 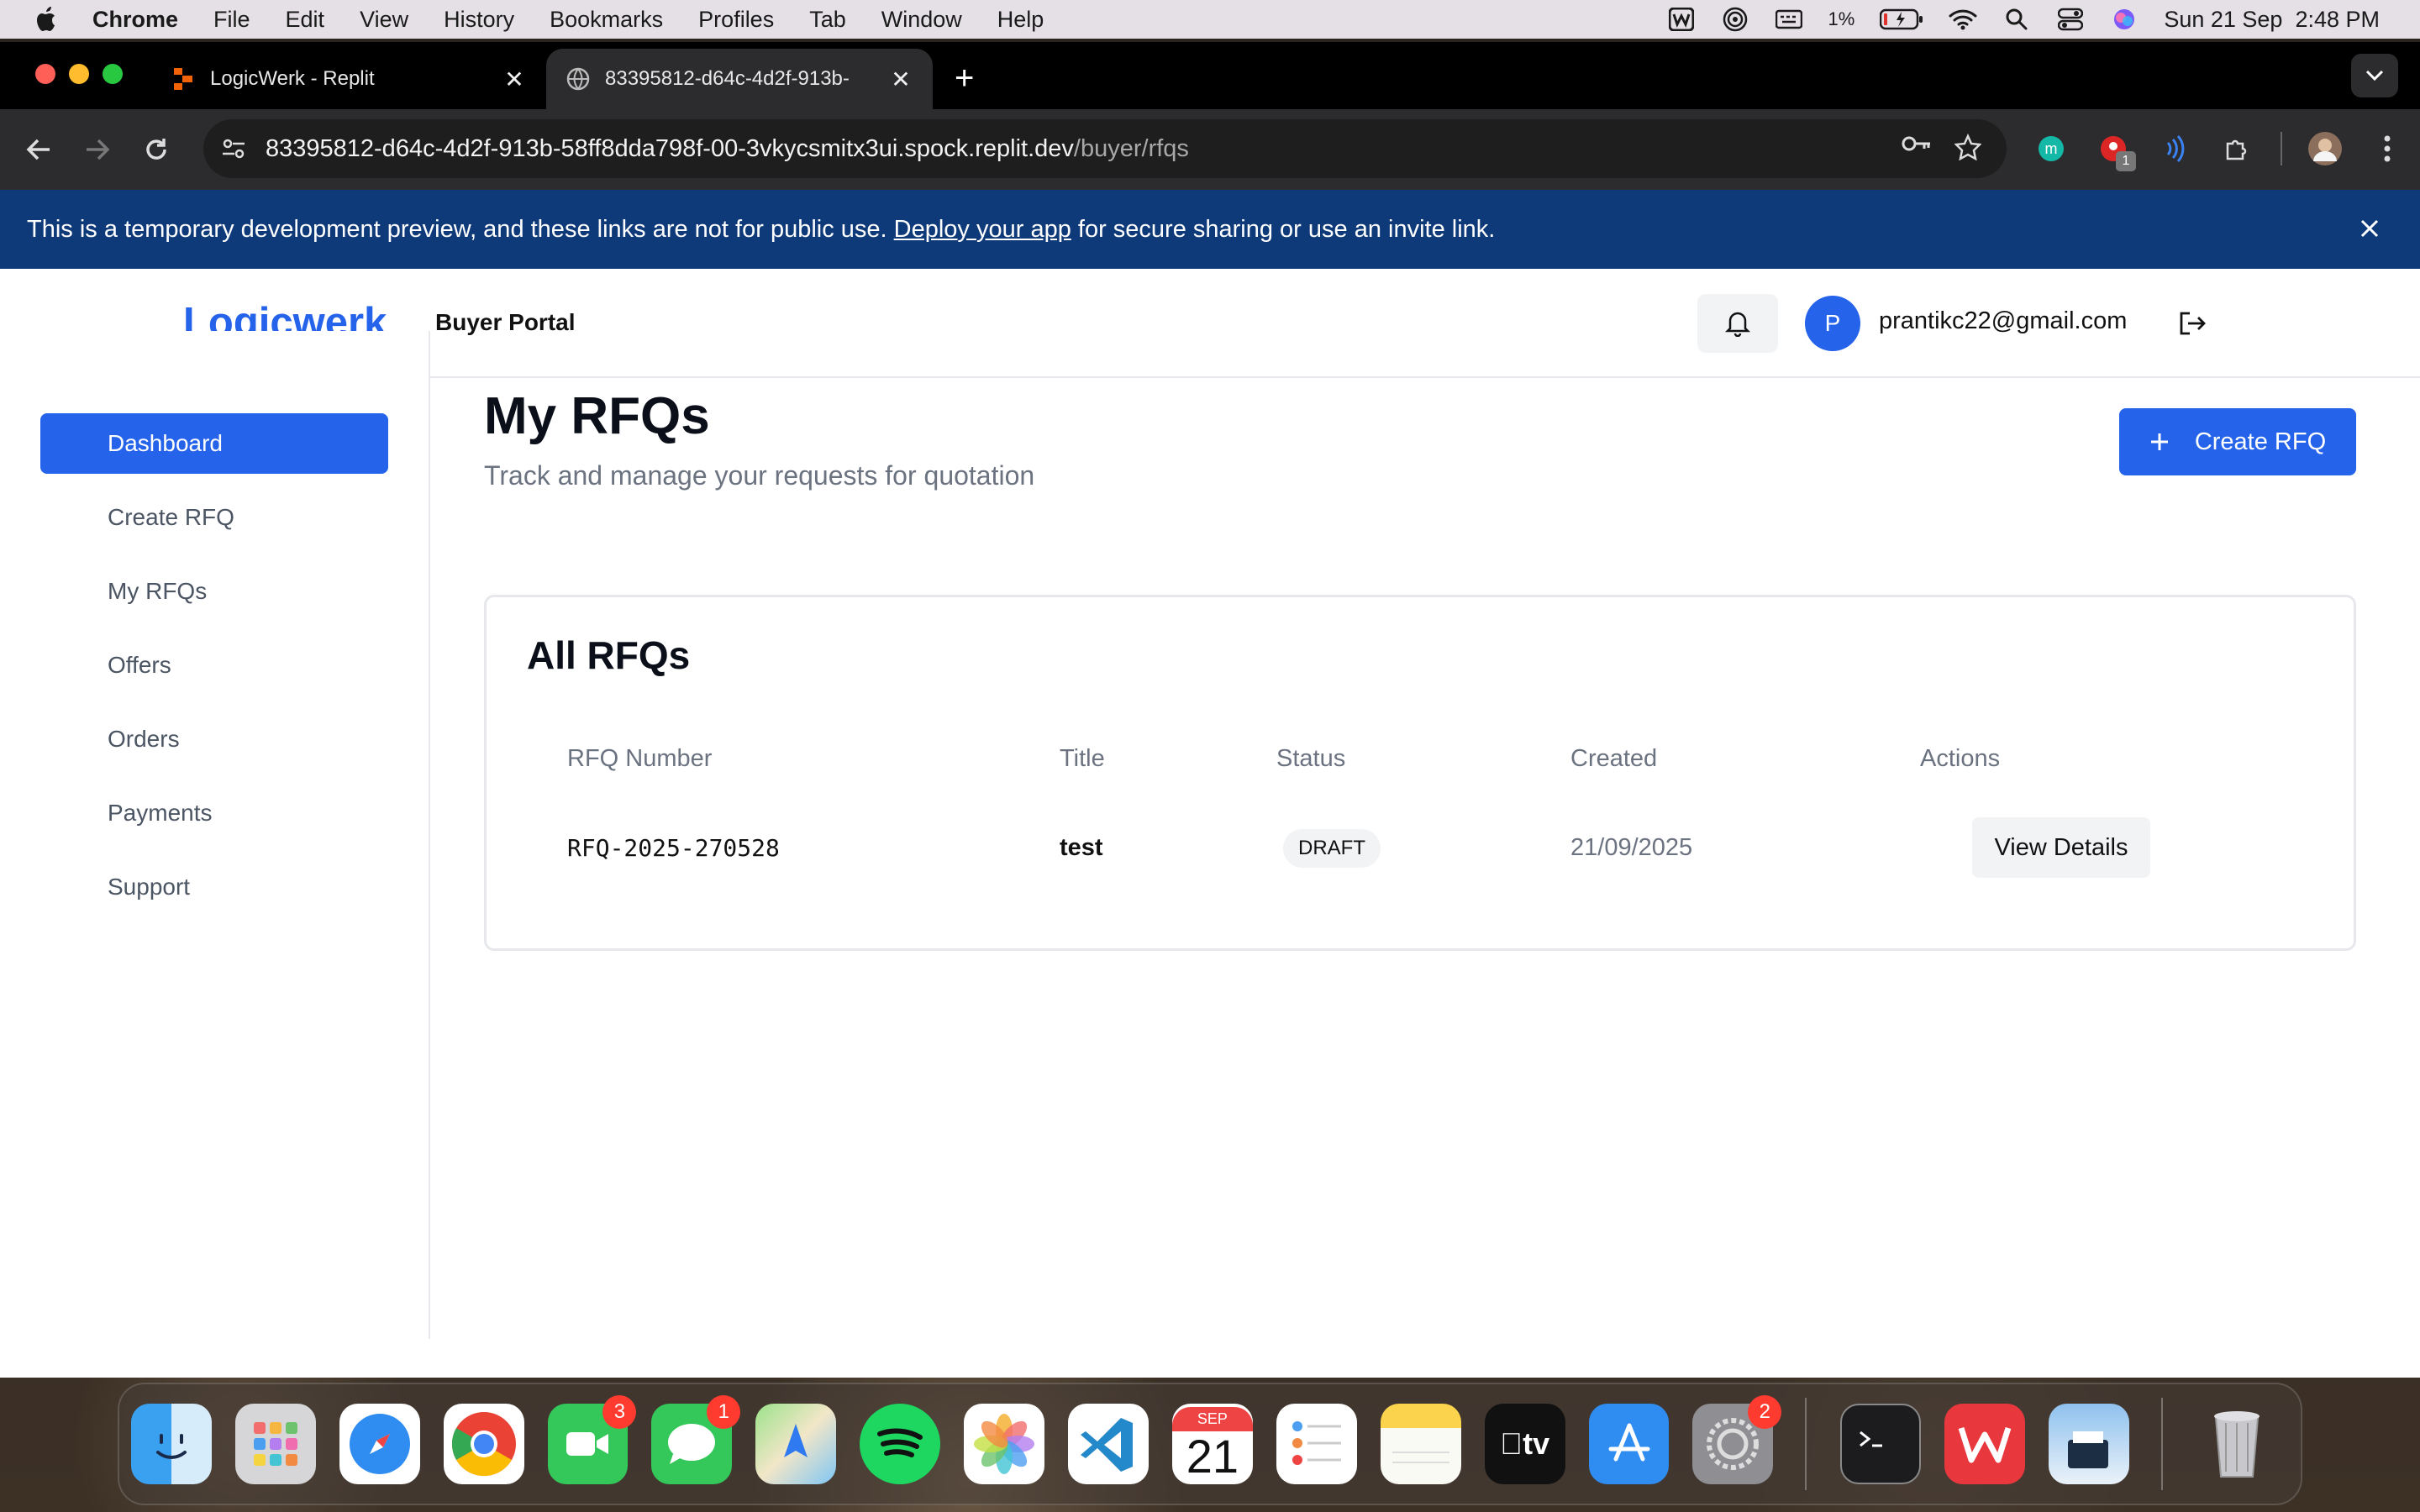 What do you see at coordinates (2126, 161) in the screenshot?
I see `extension-badge: 1` at bounding box center [2126, 161].